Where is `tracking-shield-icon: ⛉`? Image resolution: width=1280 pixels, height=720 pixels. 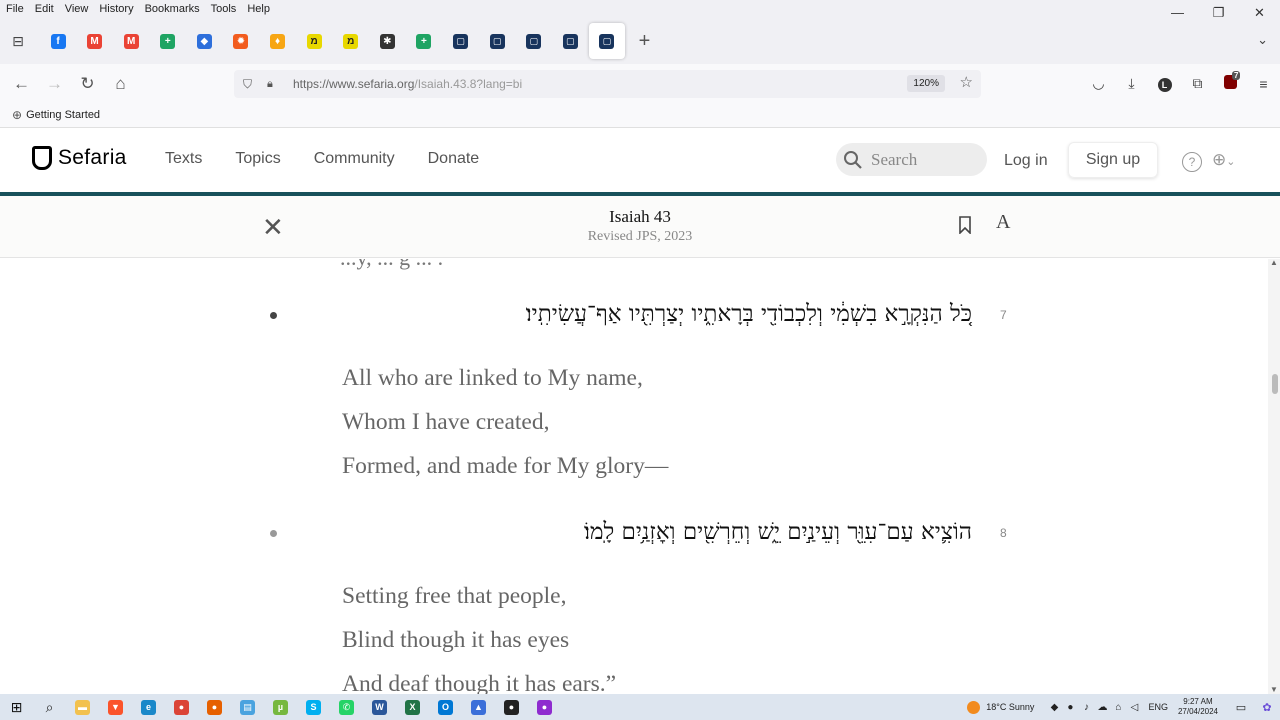 tracking-shield-icon: ⛉ is located at coordinates (250, 84).